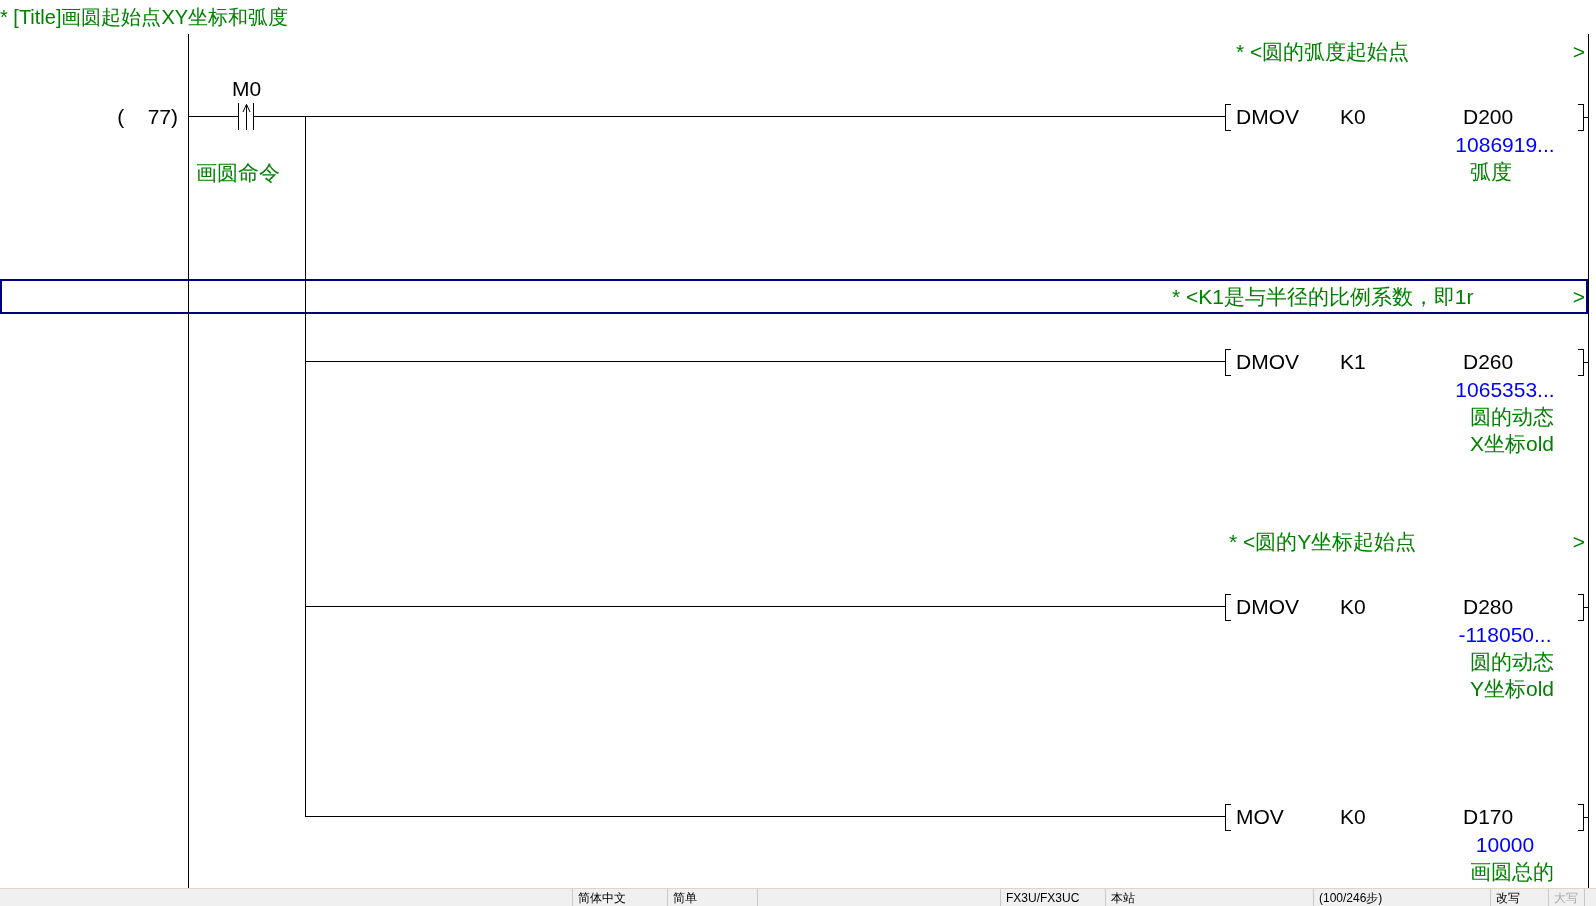 This screenshot has height=906, width=1596. Describe the element at coordinates (1505, 844) in the screenshot. I see `current-value: 10000` at that location.